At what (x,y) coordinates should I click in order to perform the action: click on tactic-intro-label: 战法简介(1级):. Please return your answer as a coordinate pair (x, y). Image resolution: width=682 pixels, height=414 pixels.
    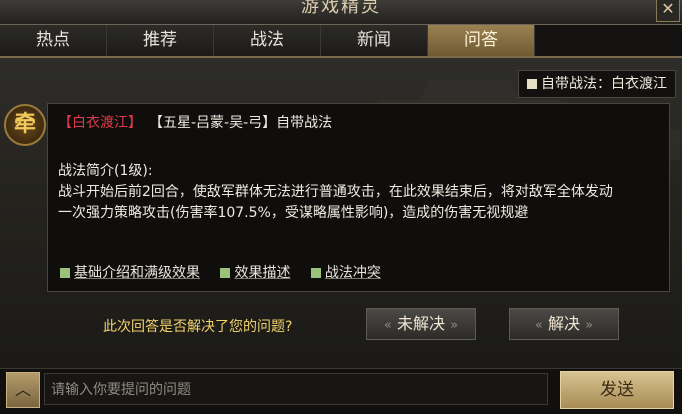
    Looking at the image, I should click on (105, 171).